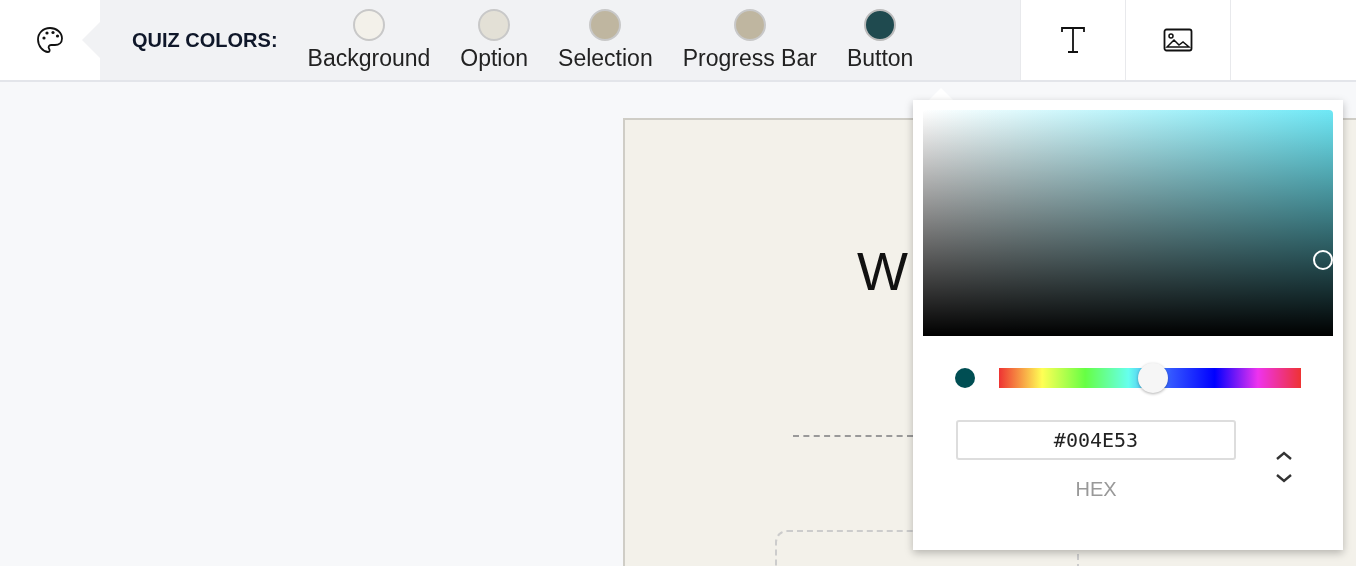 The width and height of the screenshot is (1356, 566). Describe the element at coordinates (1178, 40) in the screenshot. I see `image-icon` at that location.